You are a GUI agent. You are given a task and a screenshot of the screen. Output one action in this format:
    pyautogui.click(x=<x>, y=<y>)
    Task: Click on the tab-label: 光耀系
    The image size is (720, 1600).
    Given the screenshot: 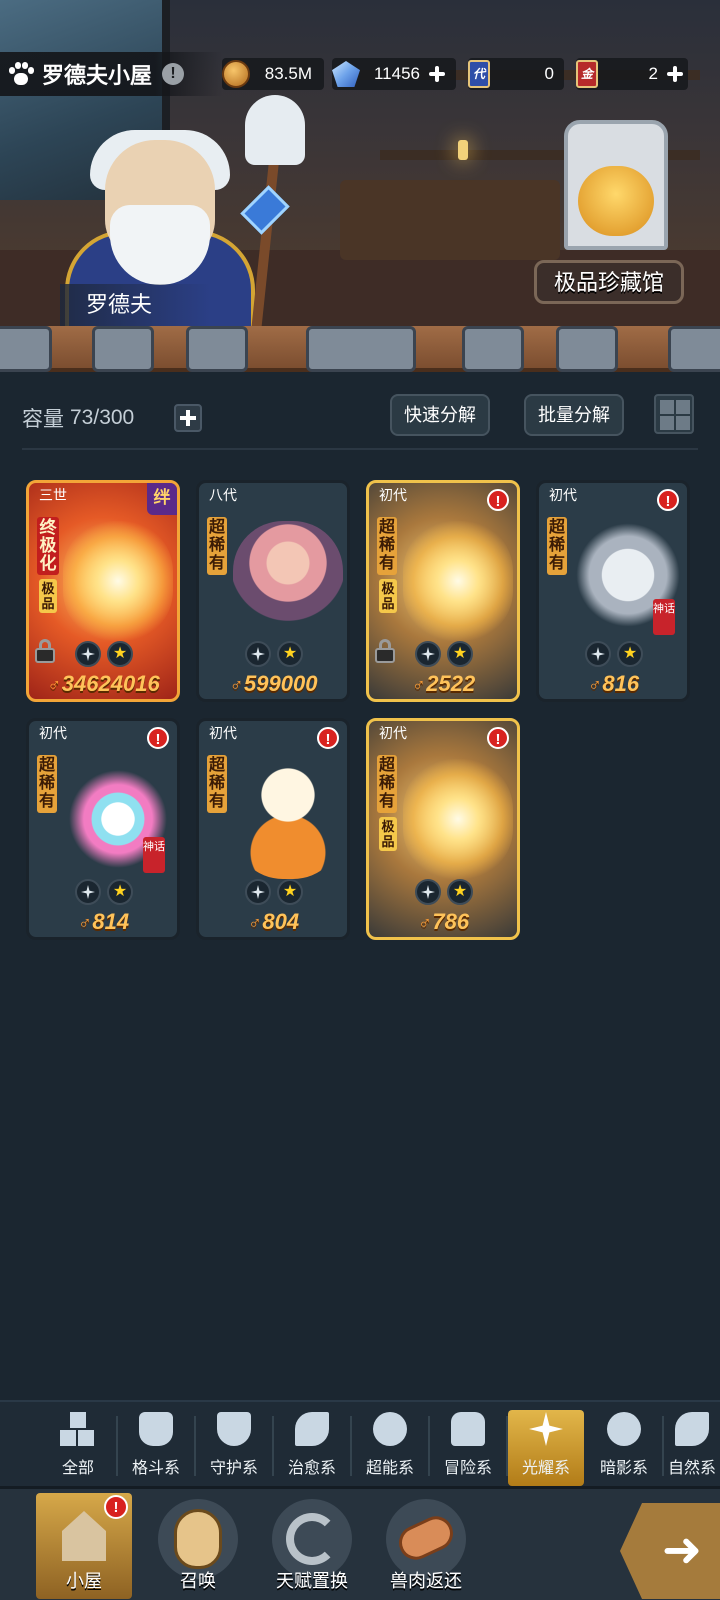 What is the action you would take?
    pyautogui.click(x=545, y=1468)
    